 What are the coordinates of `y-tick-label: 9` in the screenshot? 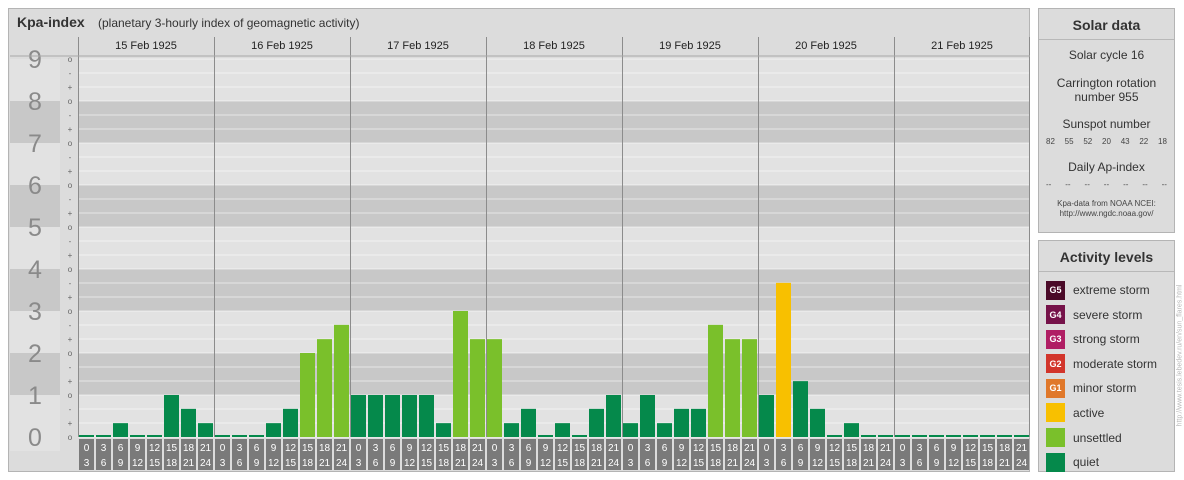 It's located at (35, 60).